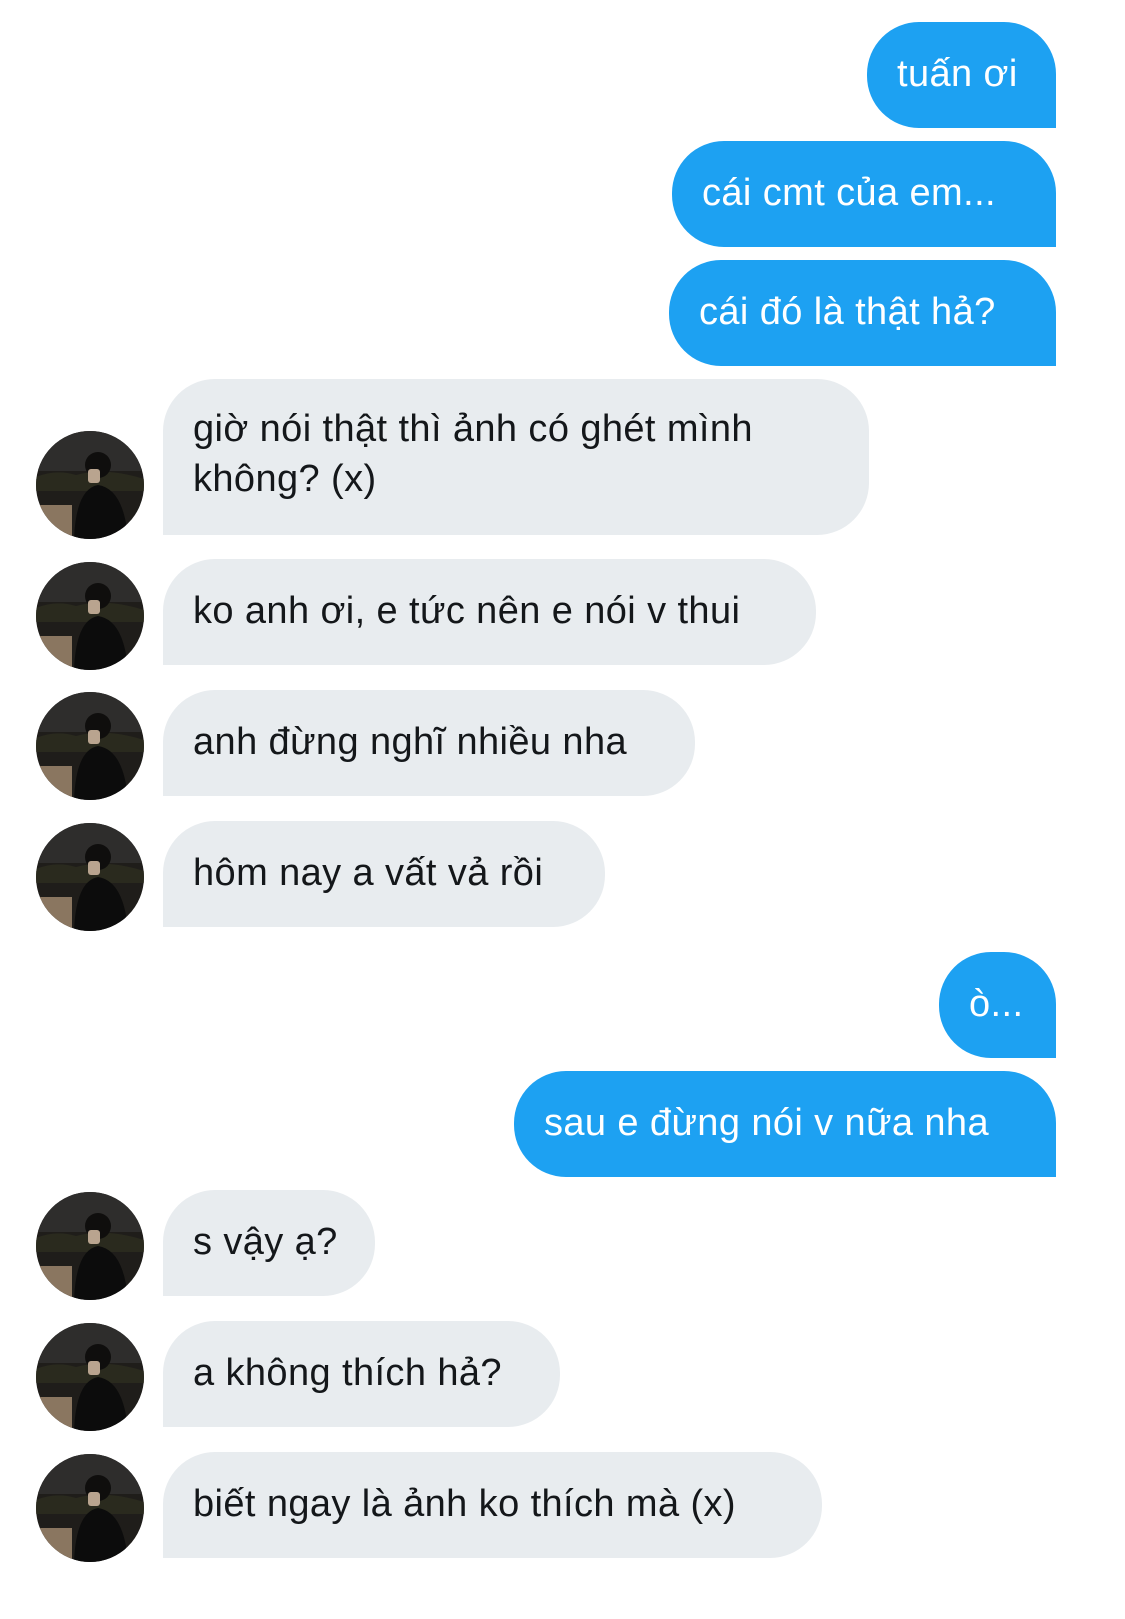  Describe the element at coordinates (489, 612) in the screenshot. I see `message-bubble-incoming: ko anh ơi, e tức nên e nói v thui` at that location.